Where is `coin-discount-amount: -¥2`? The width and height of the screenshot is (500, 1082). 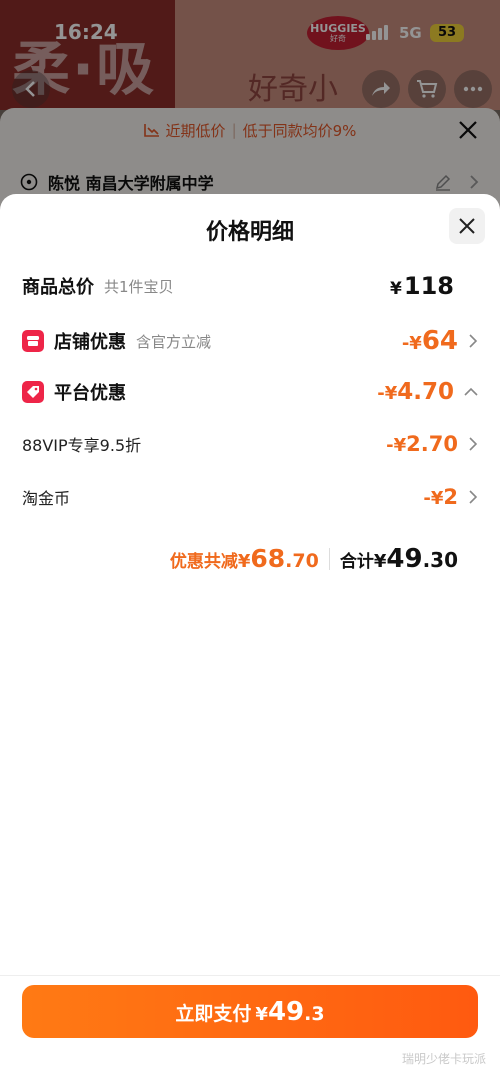
coin-discount-amount: -¥2 is located at coordinates (440, 497).